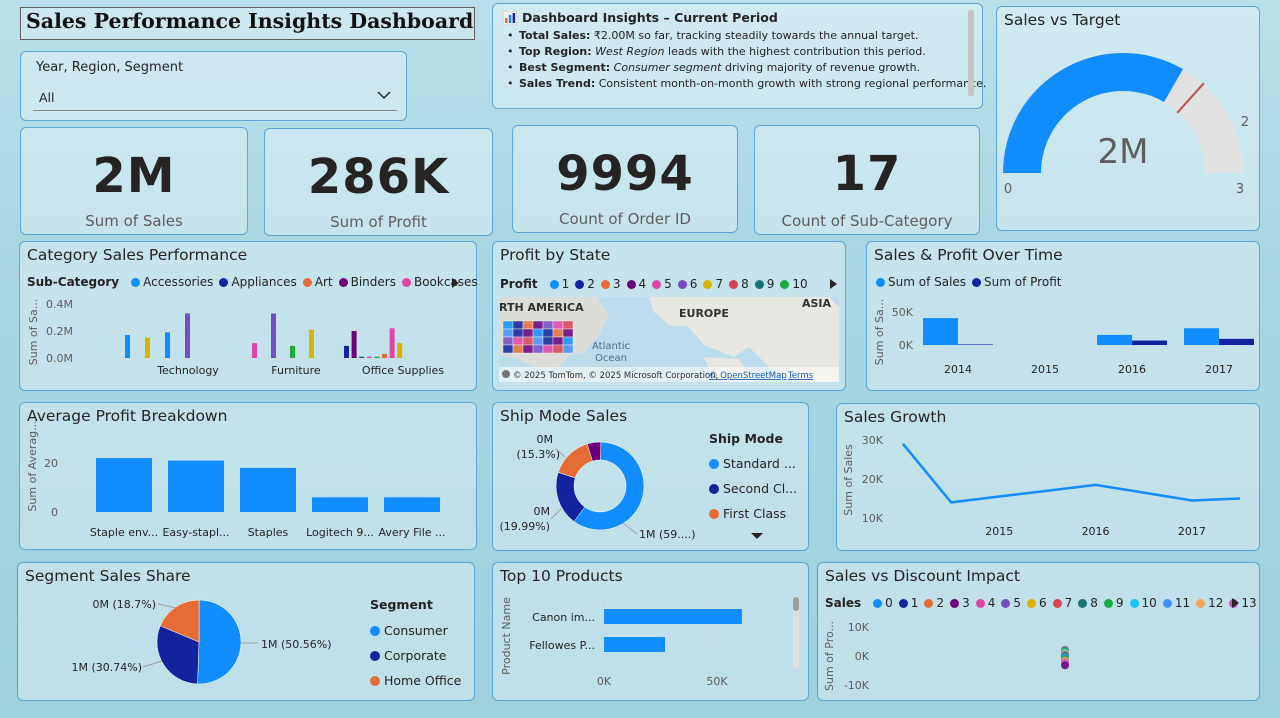 The image size is (1280, 718). I want to click on gauge-fill, so click(1093, 112).